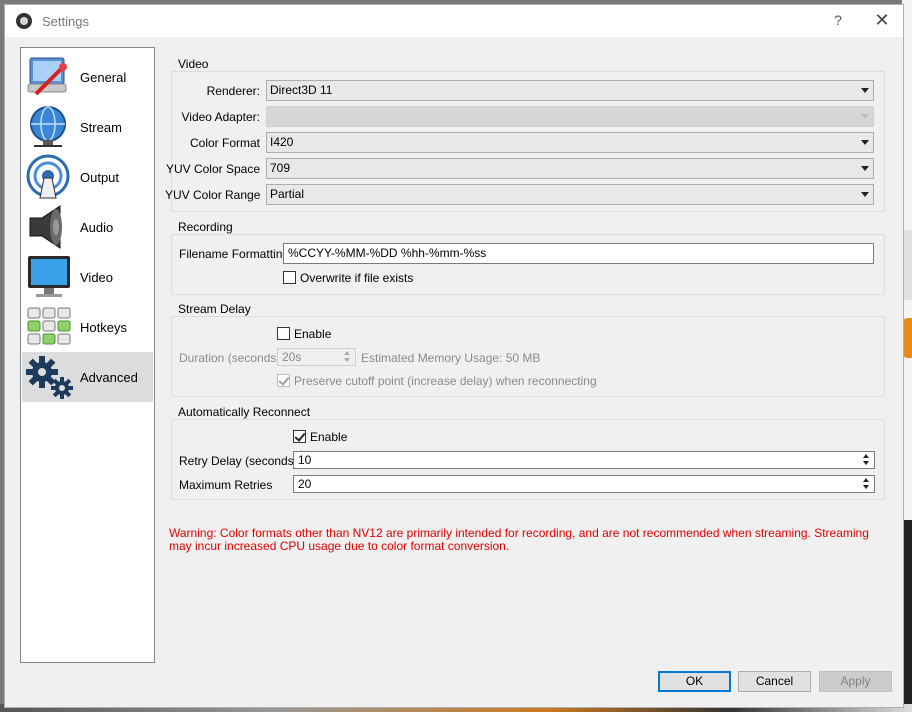  Describe the element at coordinates (97, 227) in the screenshot. I see `sidebar-item-label: Audio` at that location.